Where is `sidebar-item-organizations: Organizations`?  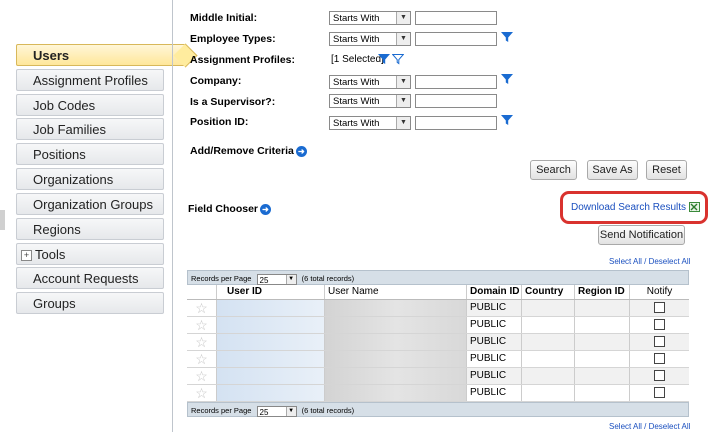 sidebar-item-organizations: Organizations is located at coordinates (90, 179).